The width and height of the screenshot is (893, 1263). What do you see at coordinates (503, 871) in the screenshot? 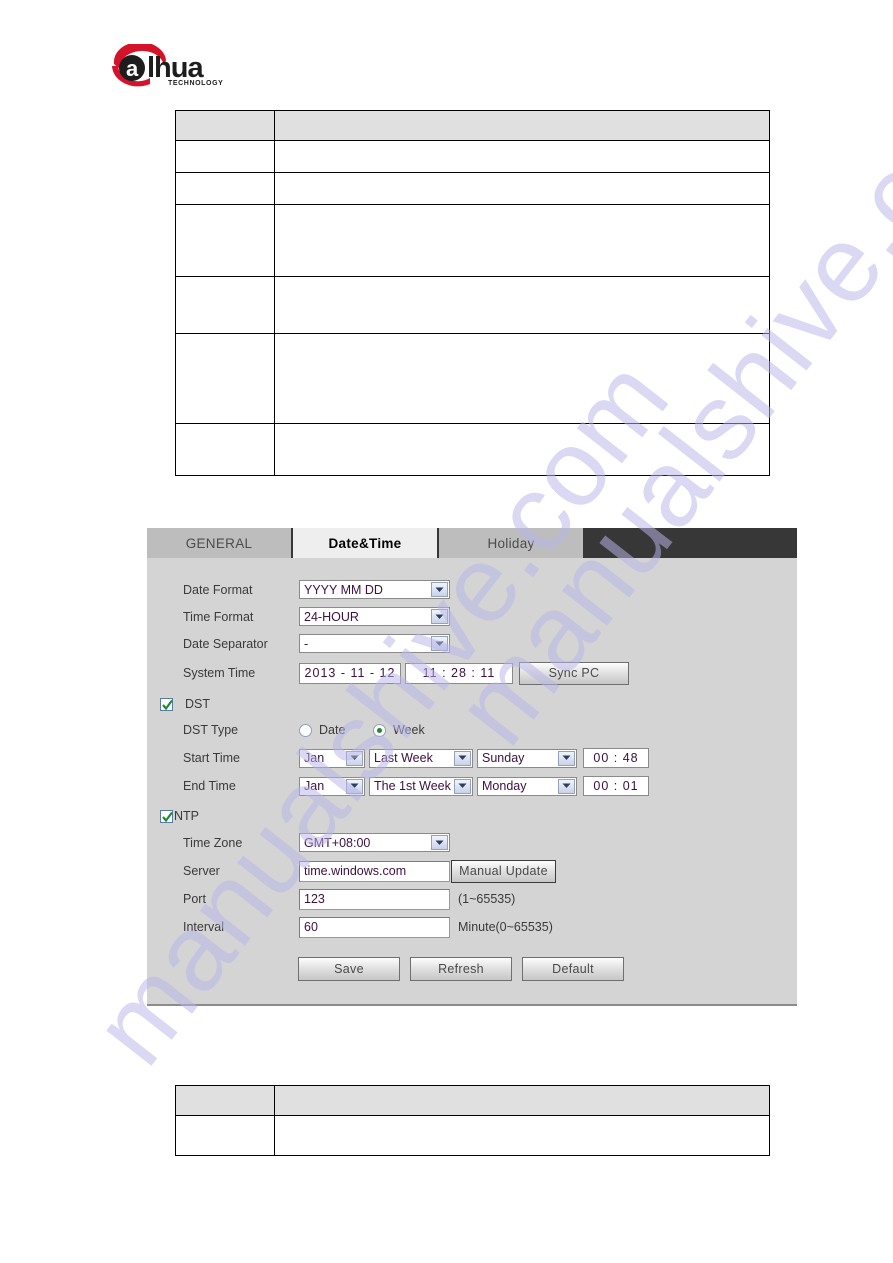
I see `manual-update-button: Manual Update` at bounding box center [503, 871].